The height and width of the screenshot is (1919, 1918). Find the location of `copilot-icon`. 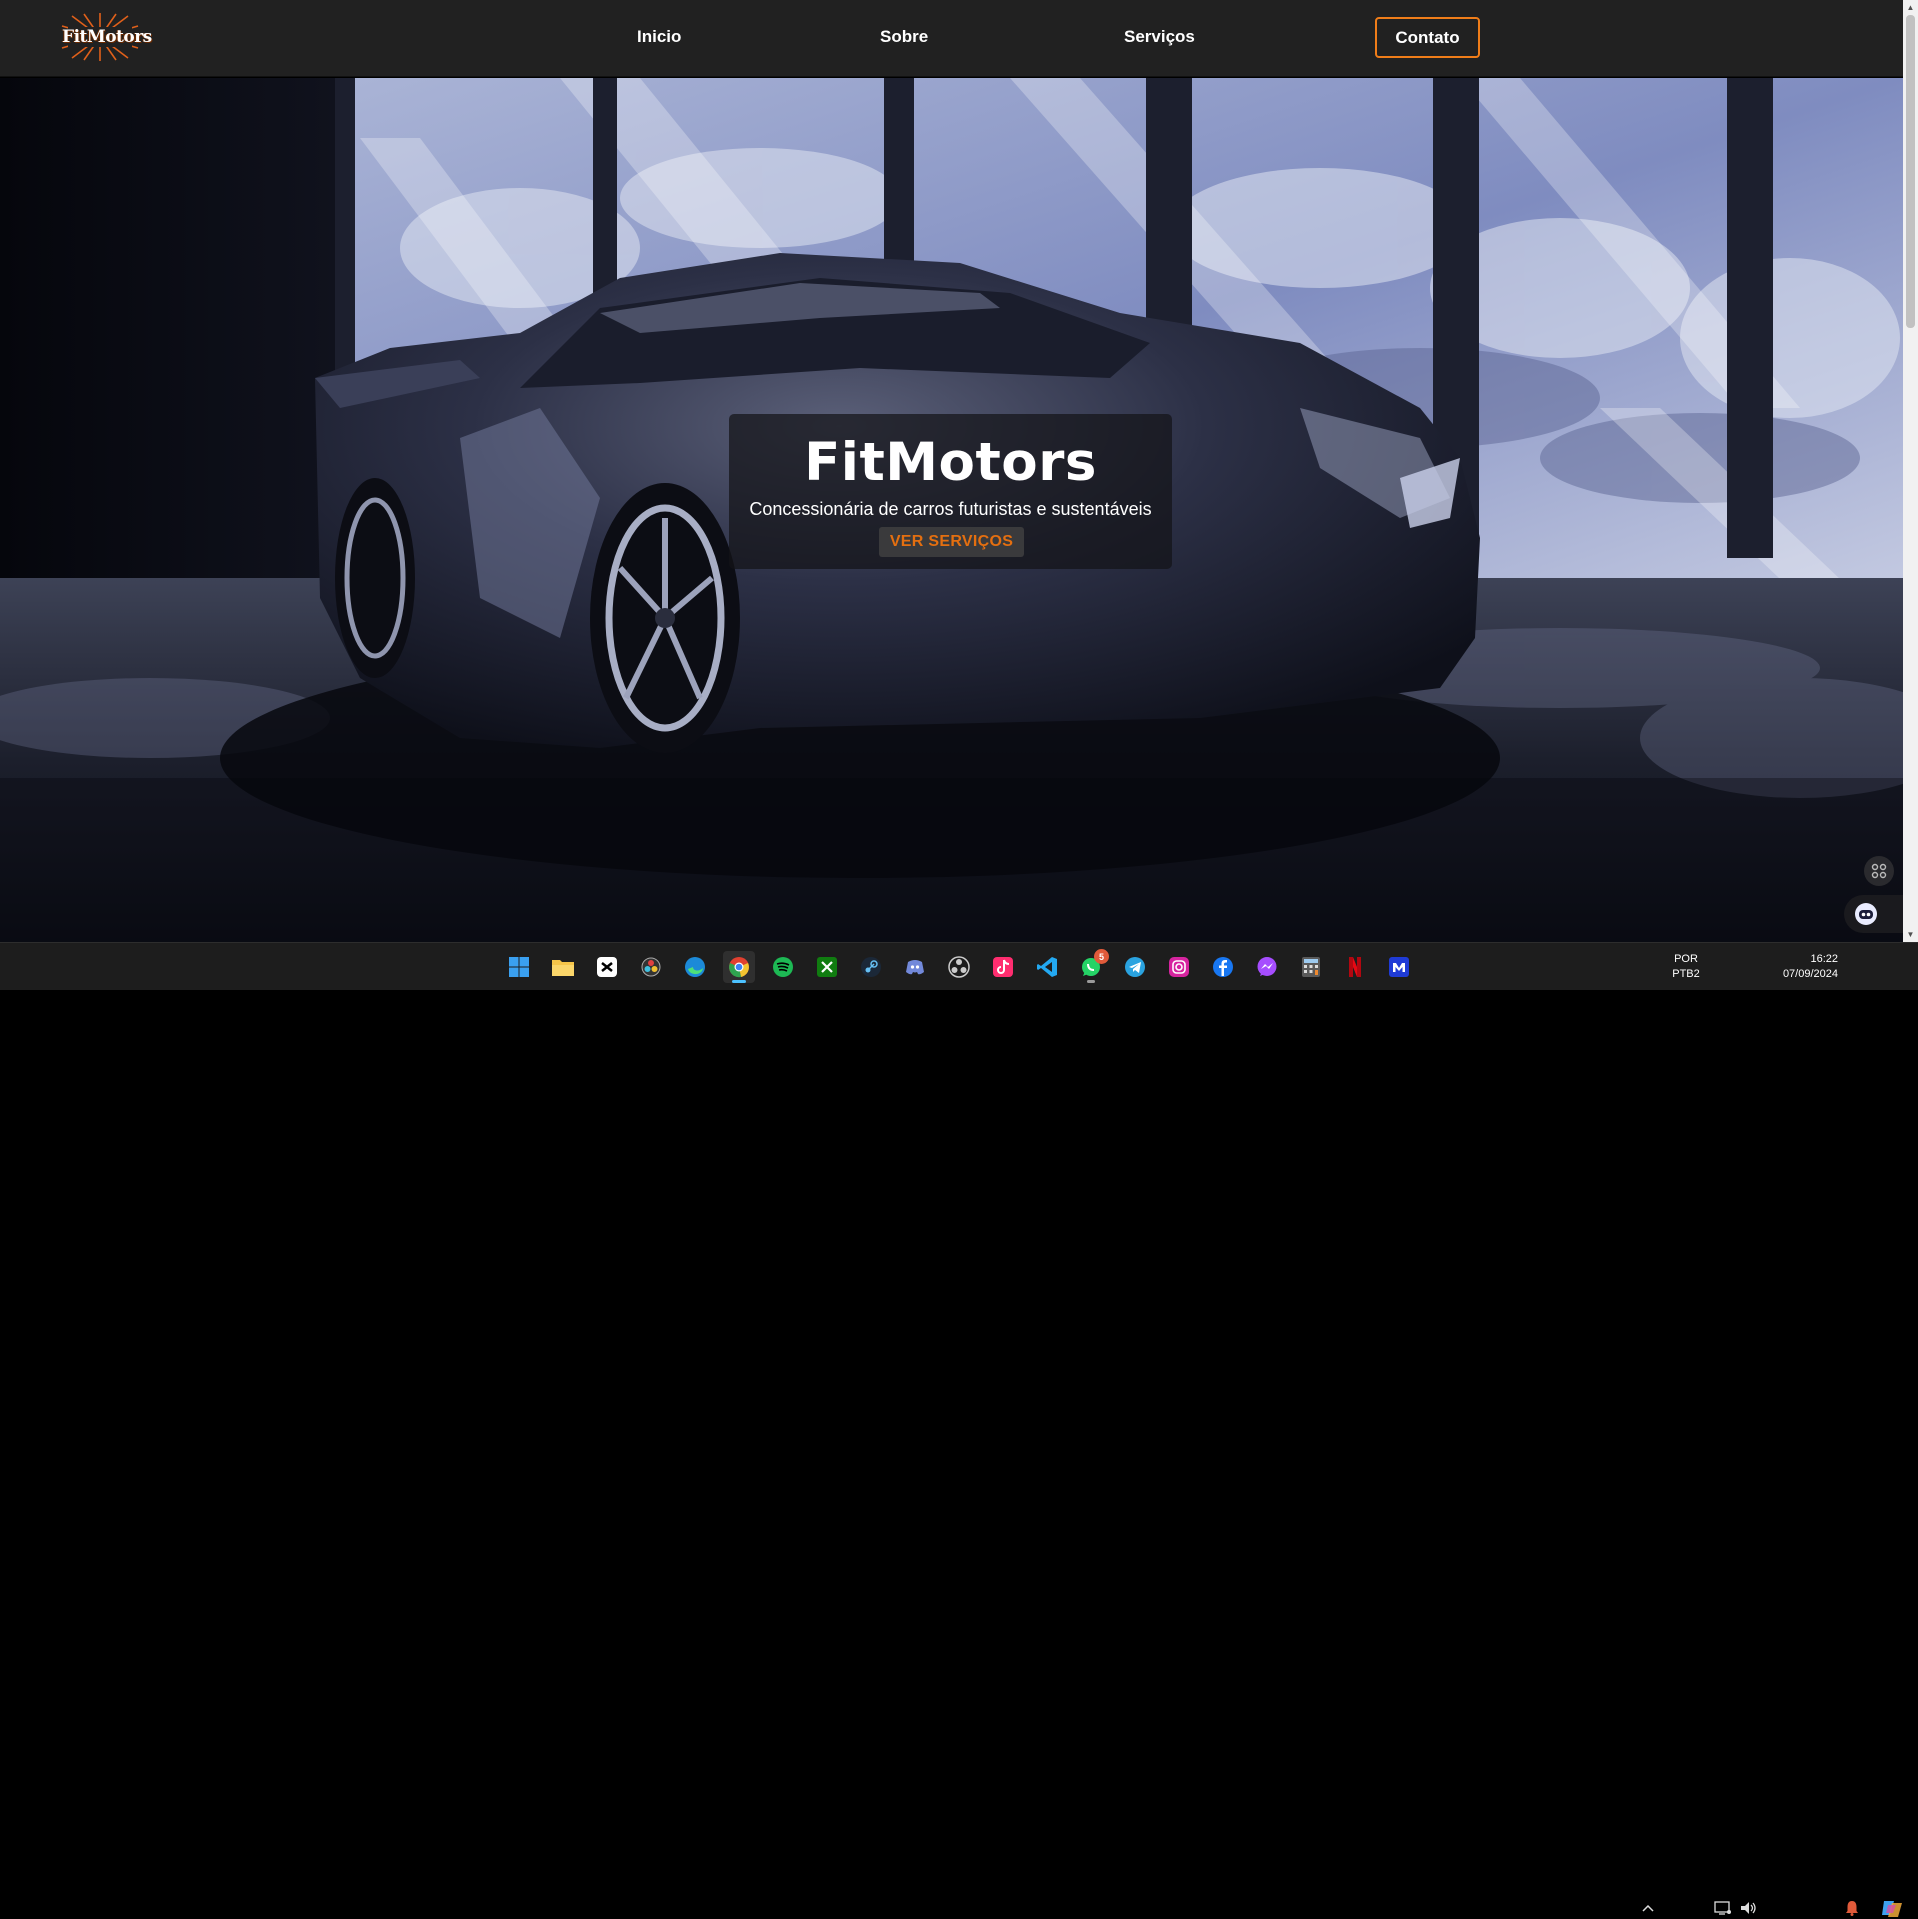

copilot-icon is located at coordinates (1892, 1908).